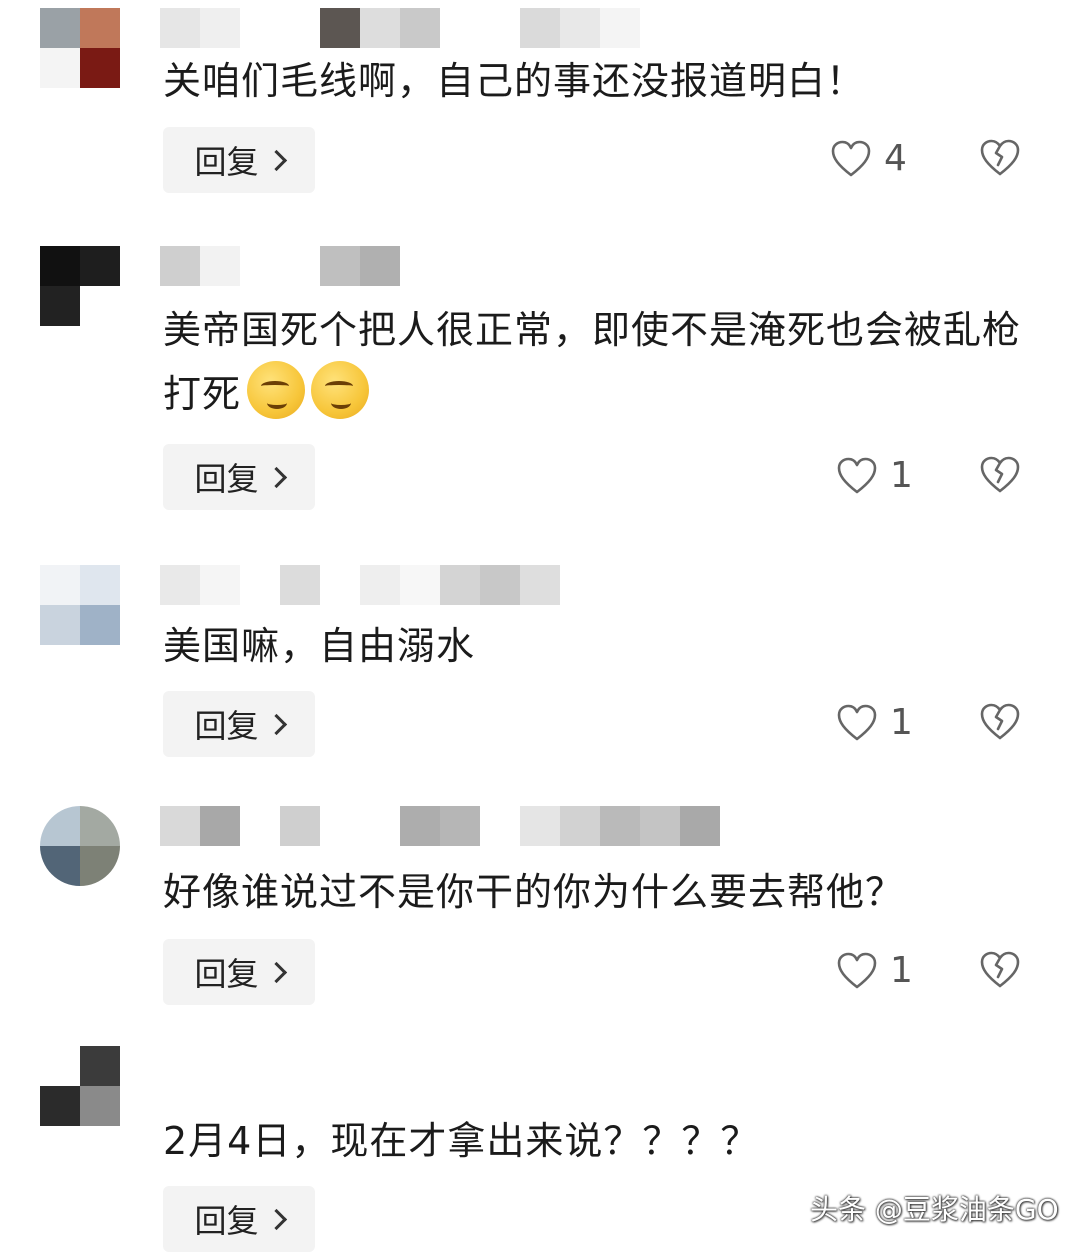  Describe the element at coordinates (534, 892) in the screenshot. I see `comment-text: 好像谁说过不是你干的你为什么要去帮他？` at that location.